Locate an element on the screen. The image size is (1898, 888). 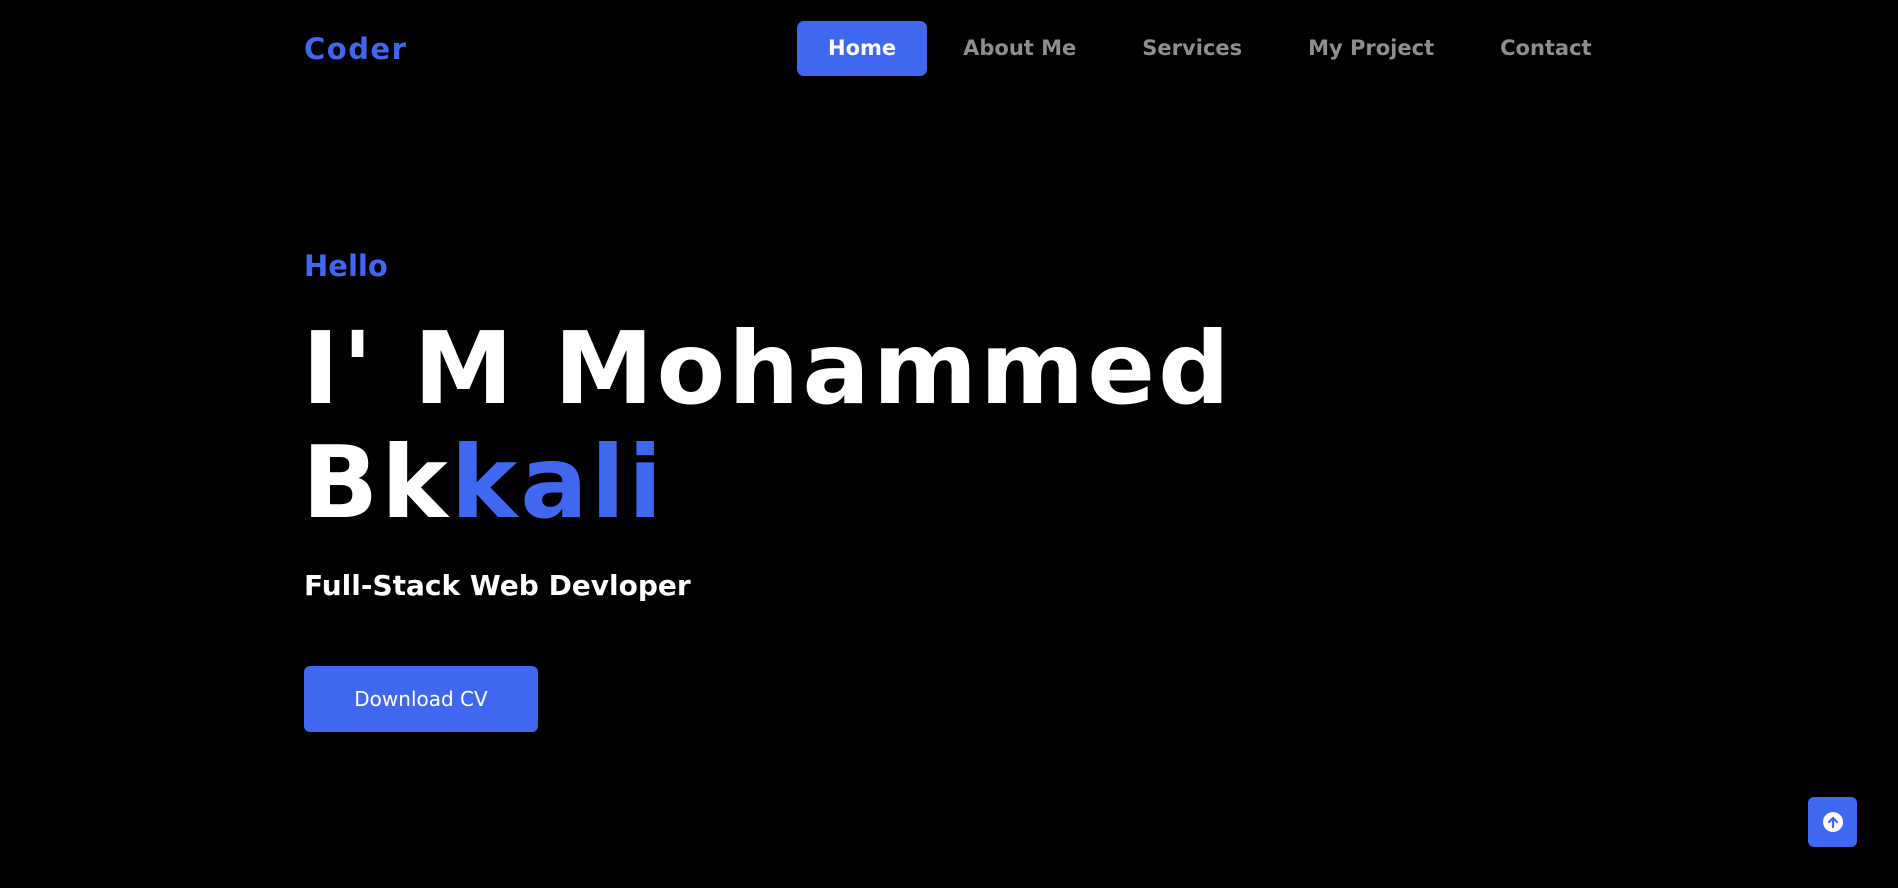
nav-home: Home is located at coordinates (862, 48).